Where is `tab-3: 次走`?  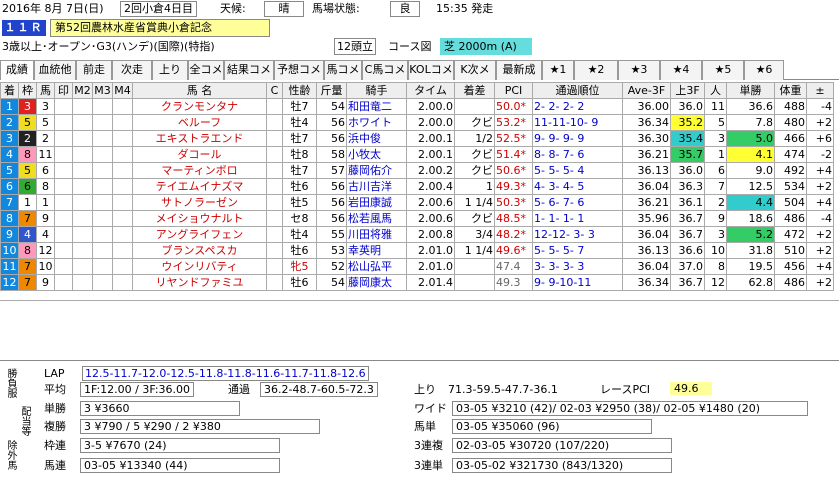
tab-3: 次走 is located at coordinates (132, 70).